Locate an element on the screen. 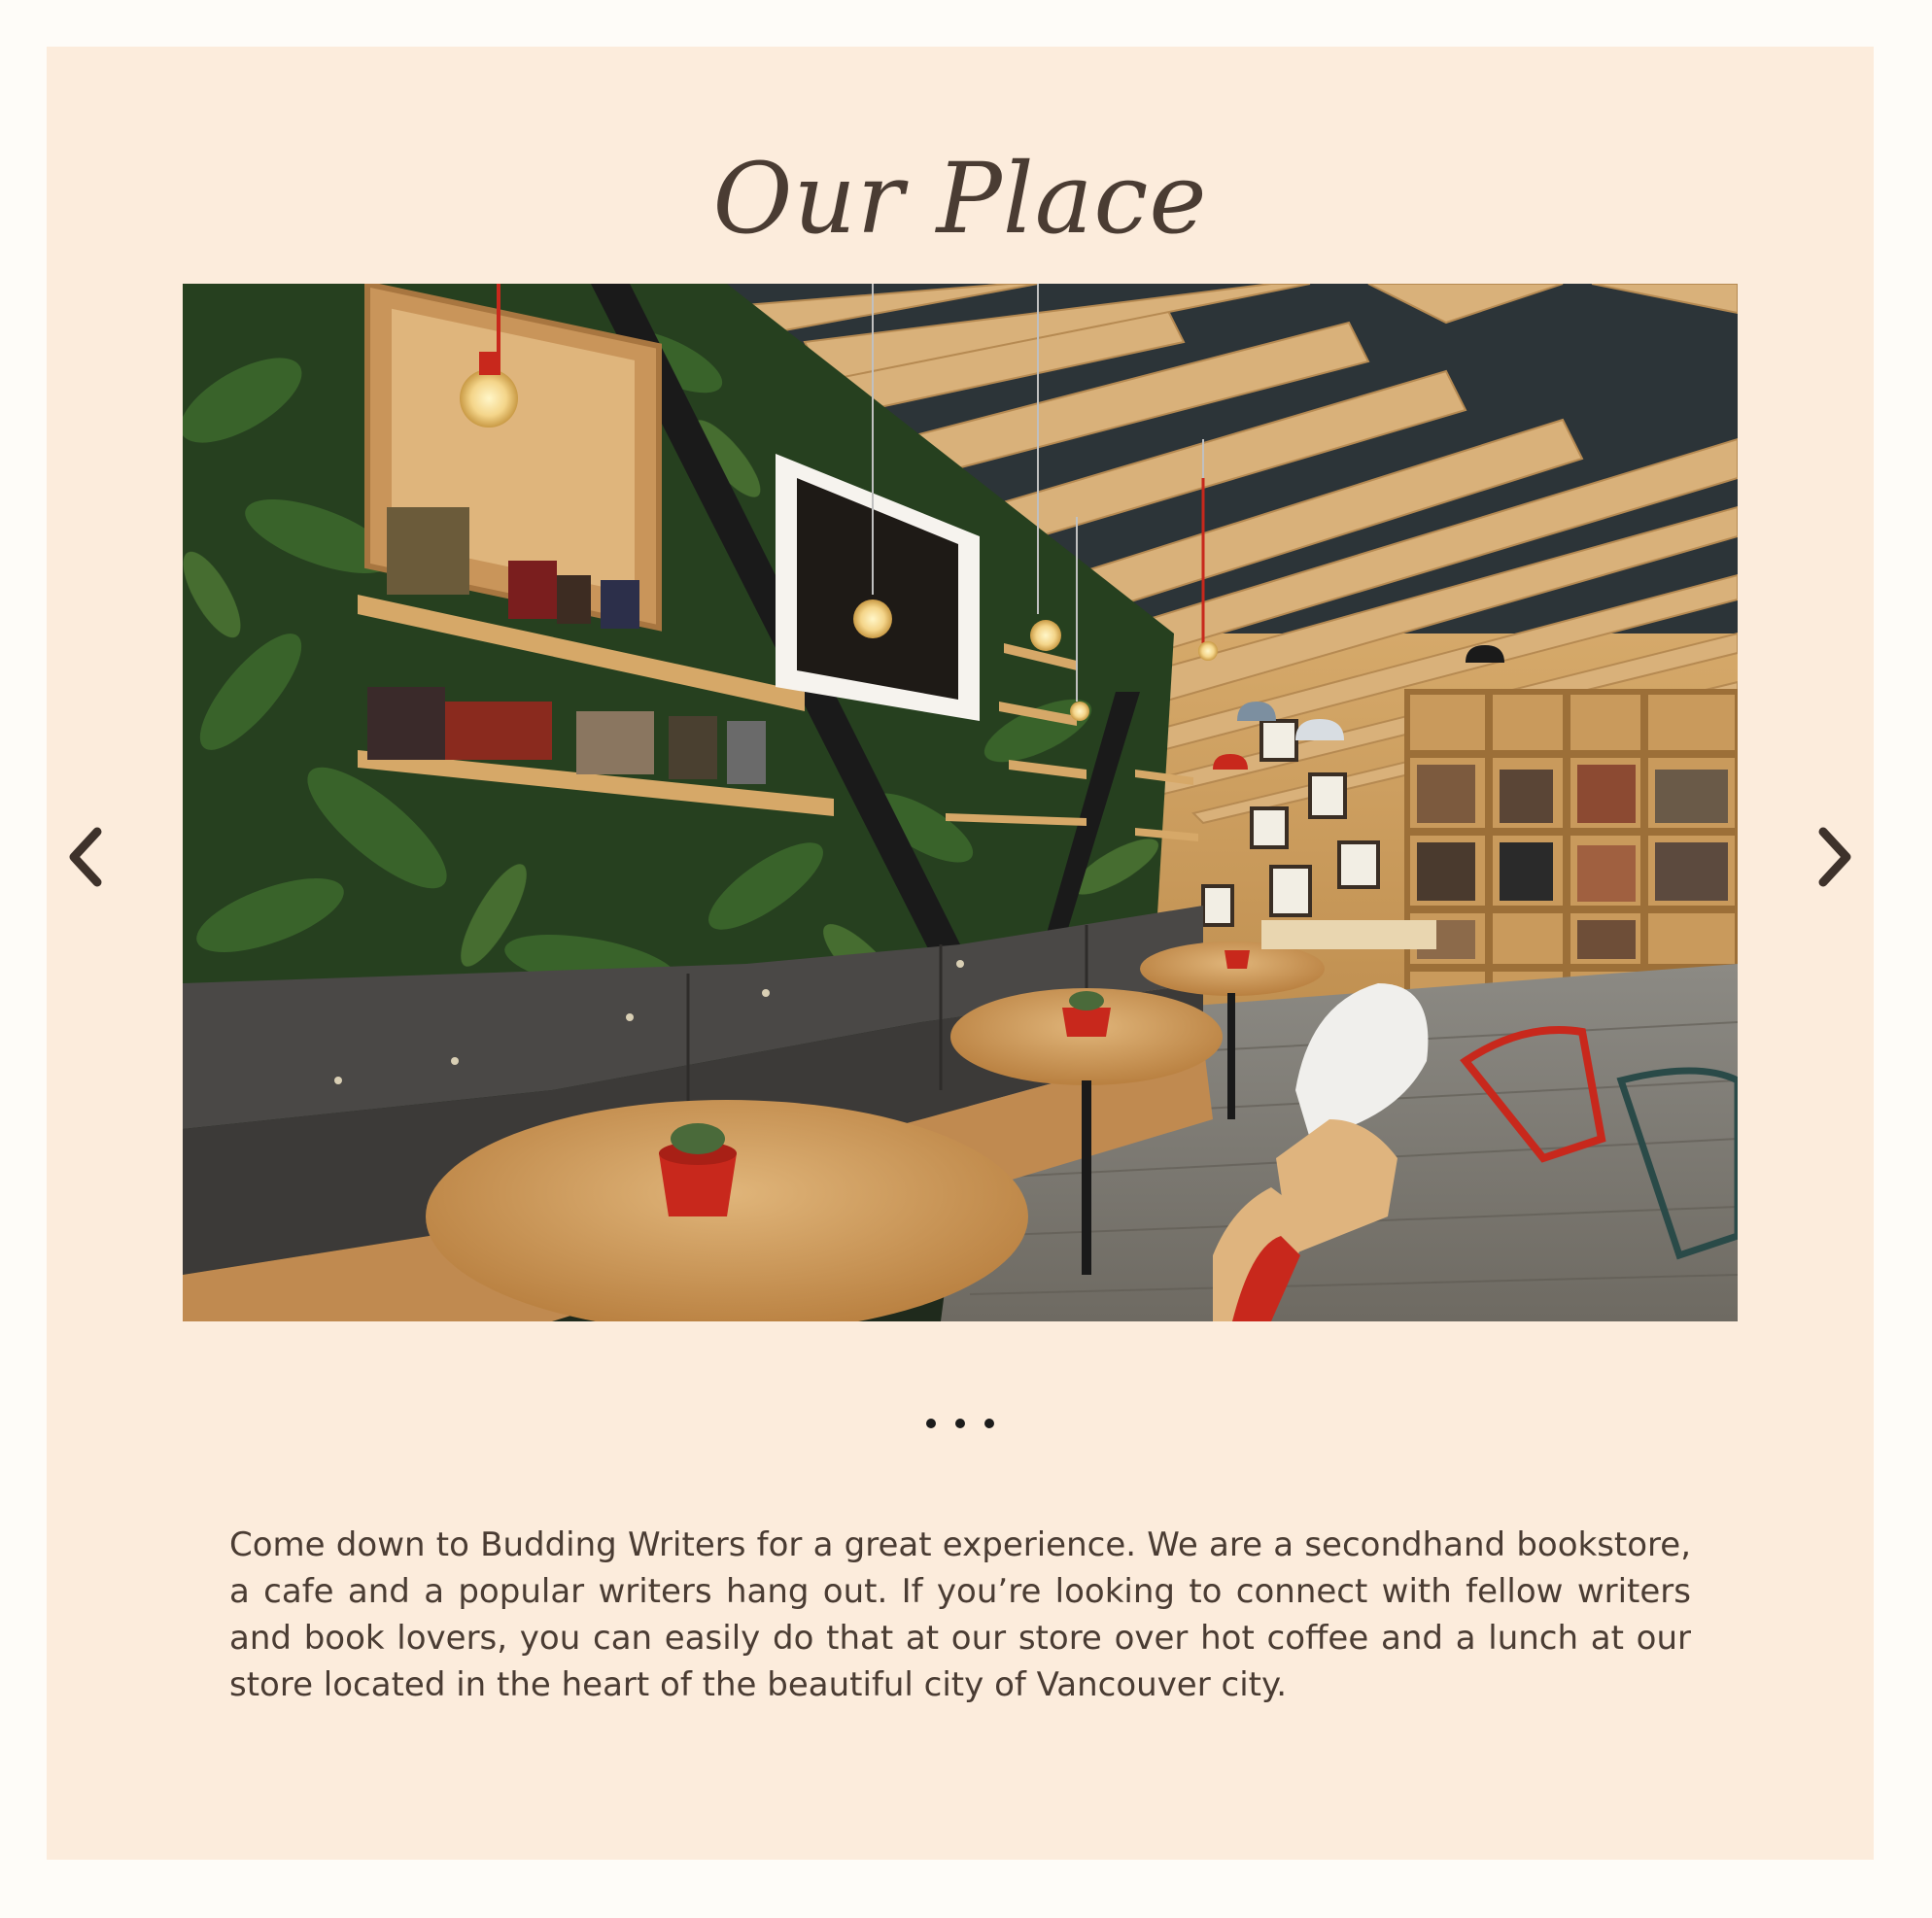  carousel-prev-button is located at coordinates (87, 857).